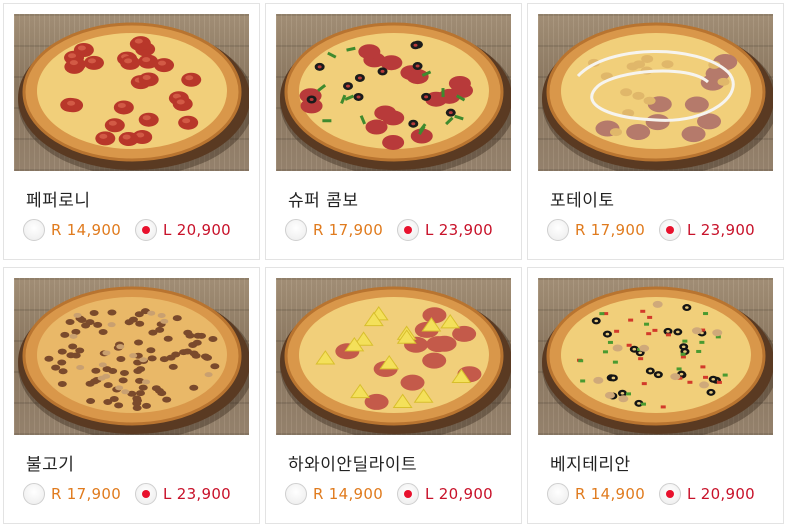  Describe the element at coordinates (50, 465) in the screenshot. I see `pizza-name: 불고기` at that location.